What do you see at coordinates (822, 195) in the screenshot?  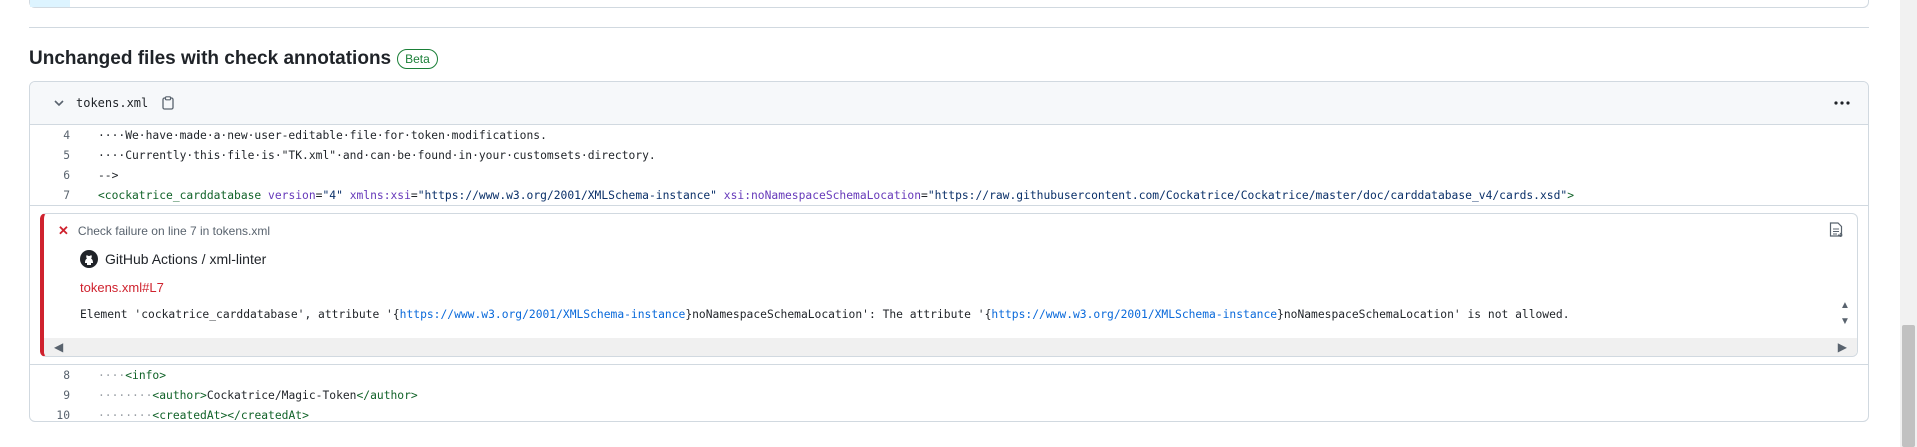 I see `xml-attribute: xsi:noNamespaceSchemaLocation` at bounding box center [822, 195].